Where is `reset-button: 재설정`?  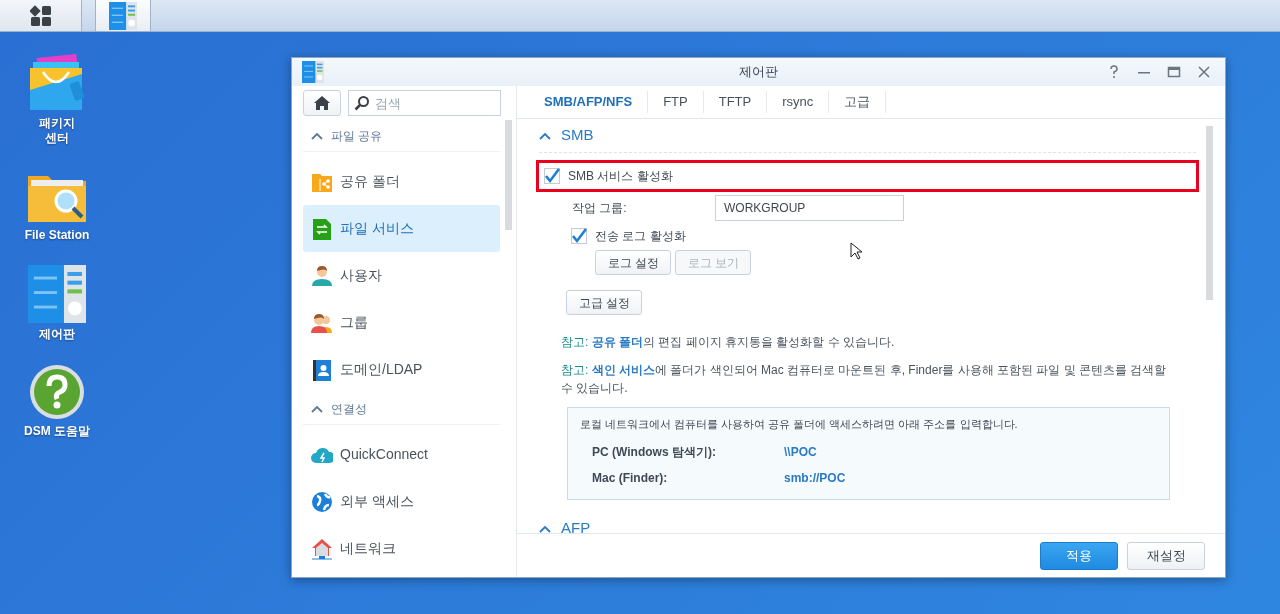
reset-button: 재설정 is located at coordinates (1166, 555).